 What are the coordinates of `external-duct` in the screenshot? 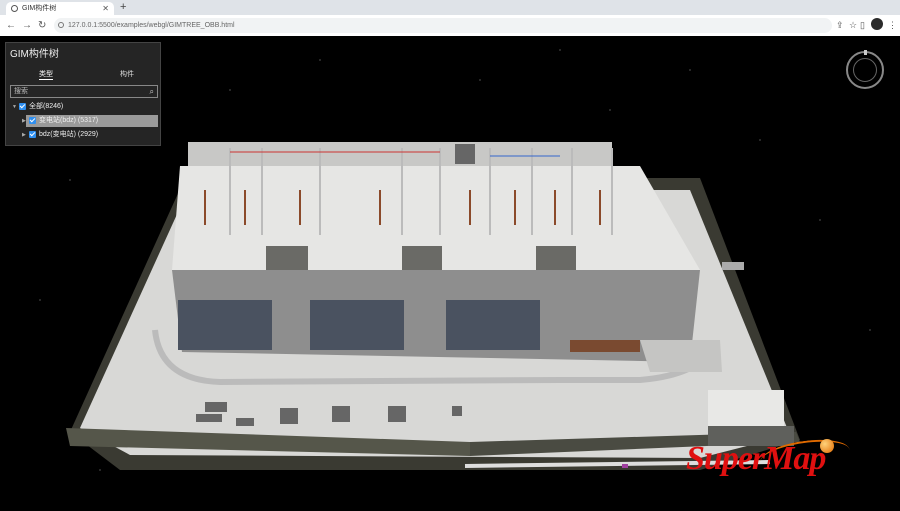 It's located at (733, 266).